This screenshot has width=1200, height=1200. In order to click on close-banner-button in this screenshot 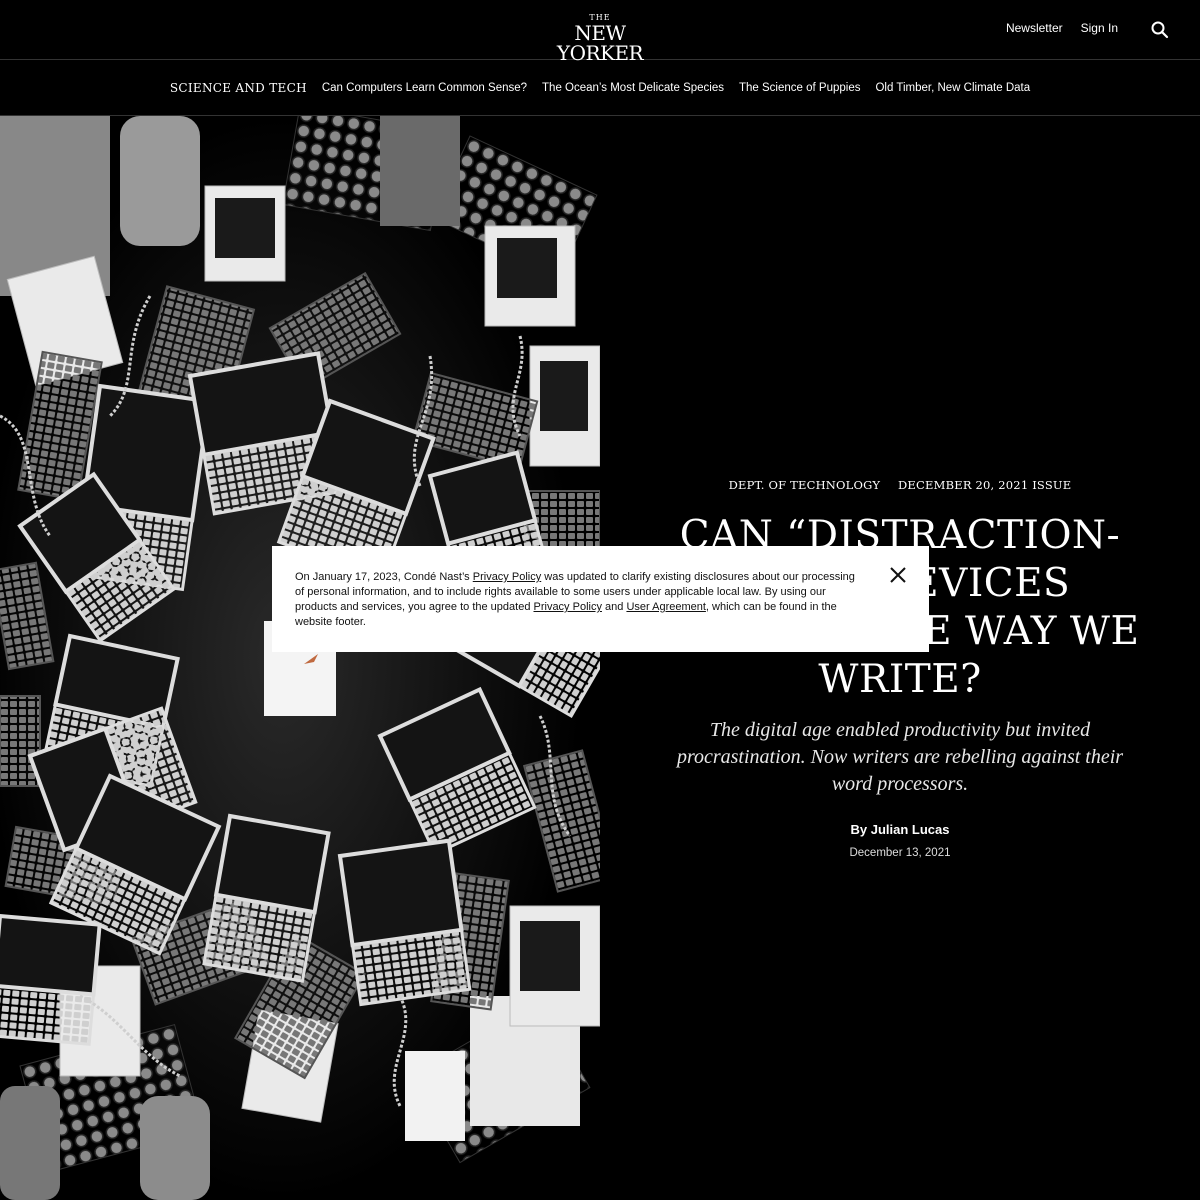, I will do `click(898, 575)`.